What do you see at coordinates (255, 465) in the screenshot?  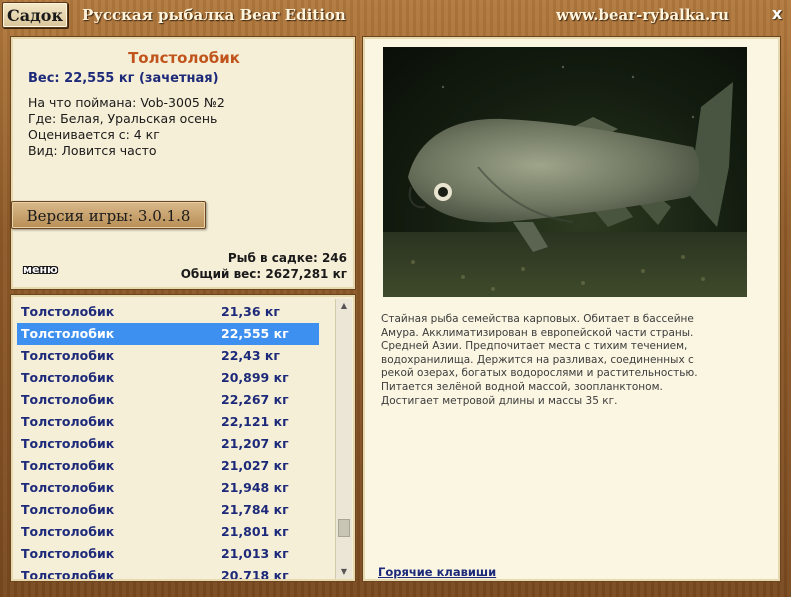 I see `list-item-weight: 21,027 кг` at bounding box center [255, 465].